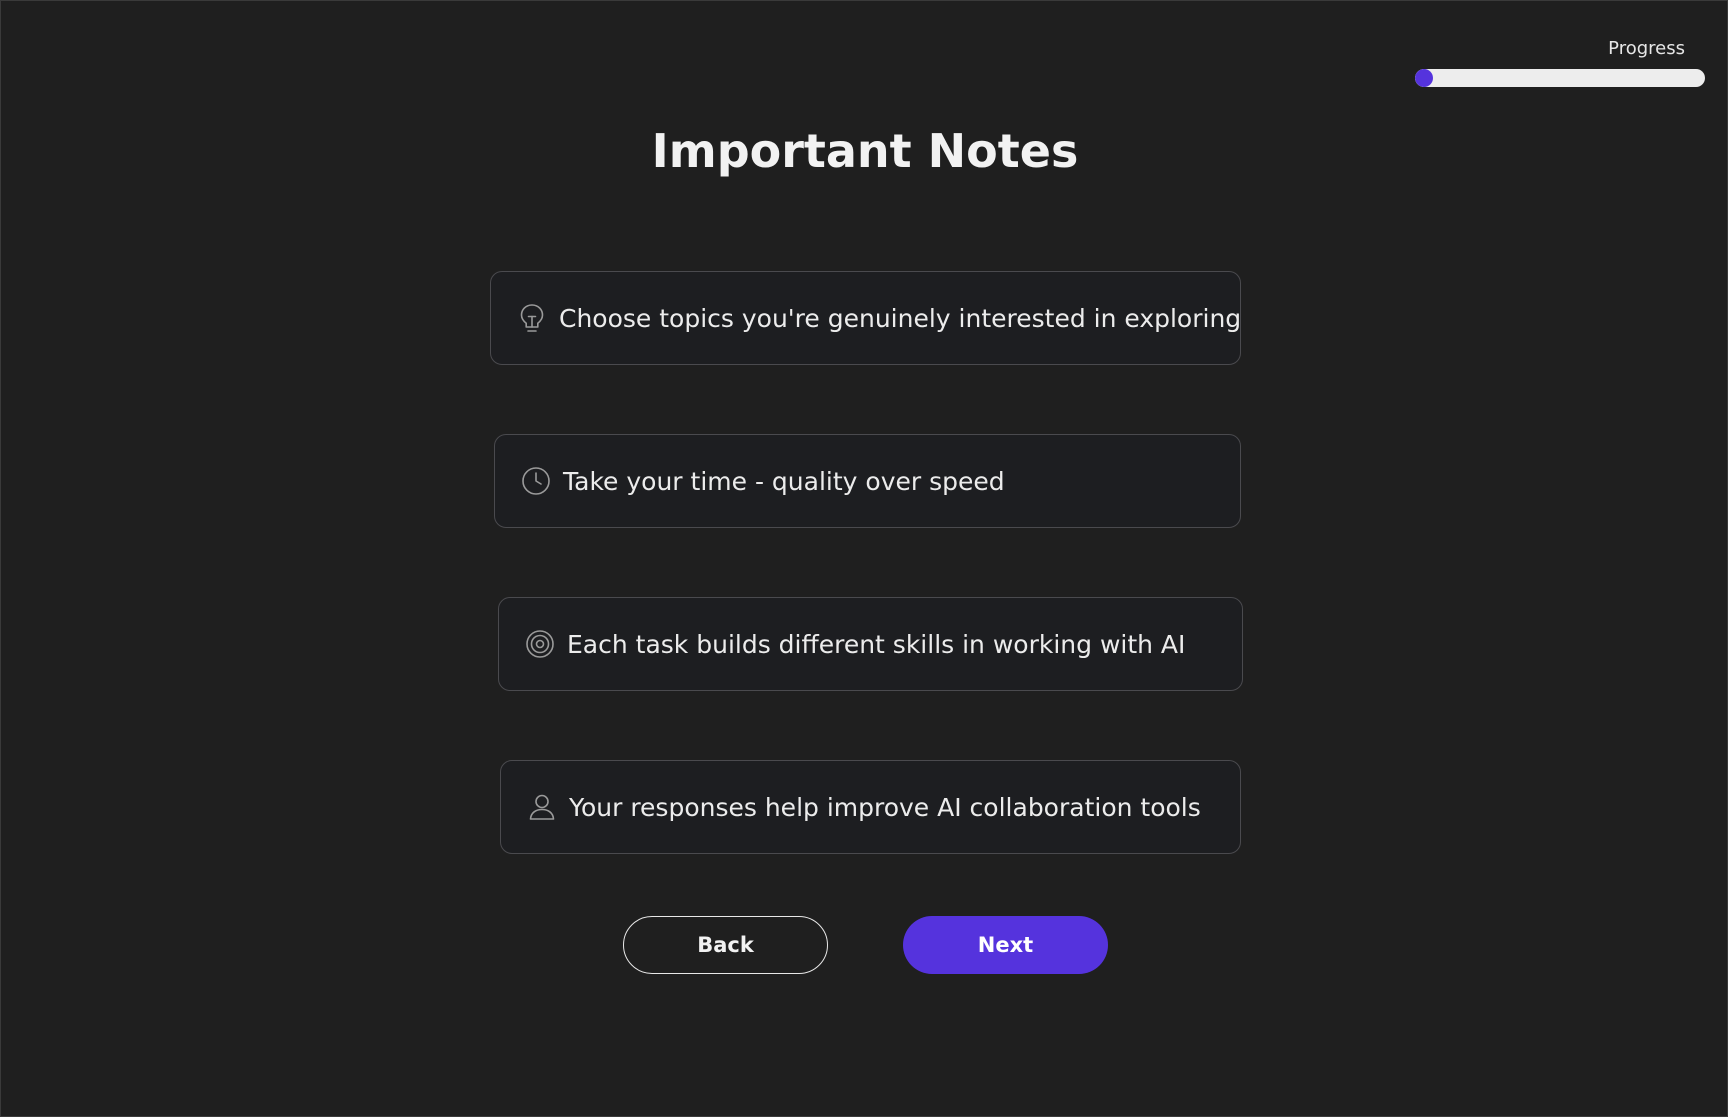 The height and width of the screenshot is (1117, 1728). What do you see at coordinates (540, 644) in the screenshot?
I see `target-icon` at bounding box center [540, 644].